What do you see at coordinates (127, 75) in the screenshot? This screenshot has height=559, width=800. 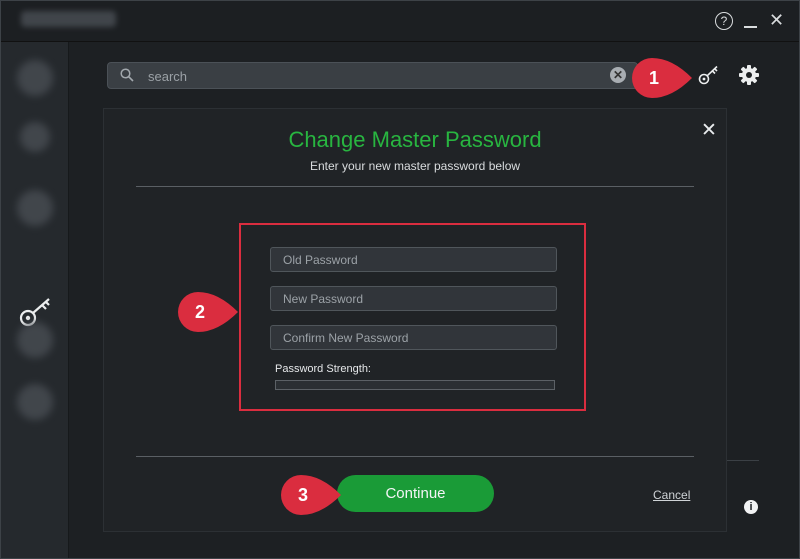 I see `search-icon` at bounding box center [127, 75].